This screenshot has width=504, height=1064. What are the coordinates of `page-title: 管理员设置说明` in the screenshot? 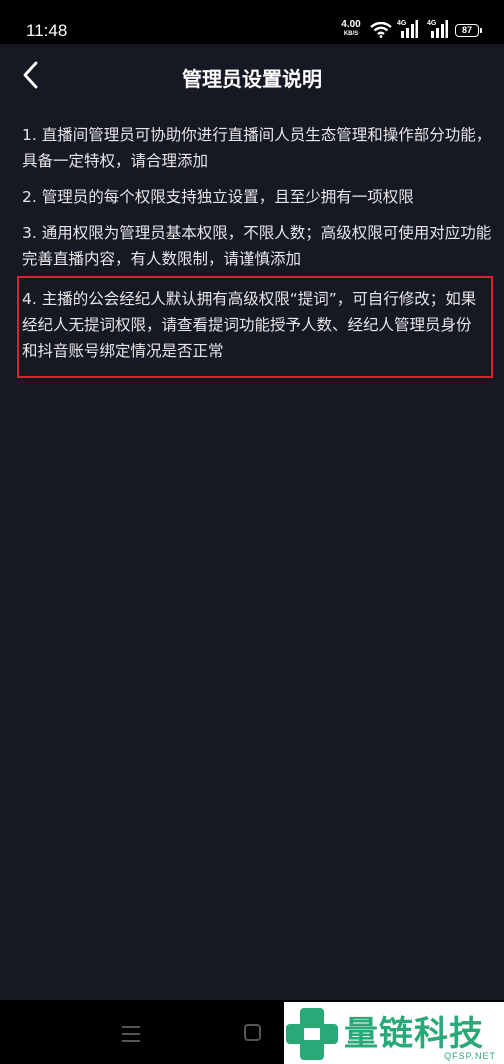 It's located at (252, 79).